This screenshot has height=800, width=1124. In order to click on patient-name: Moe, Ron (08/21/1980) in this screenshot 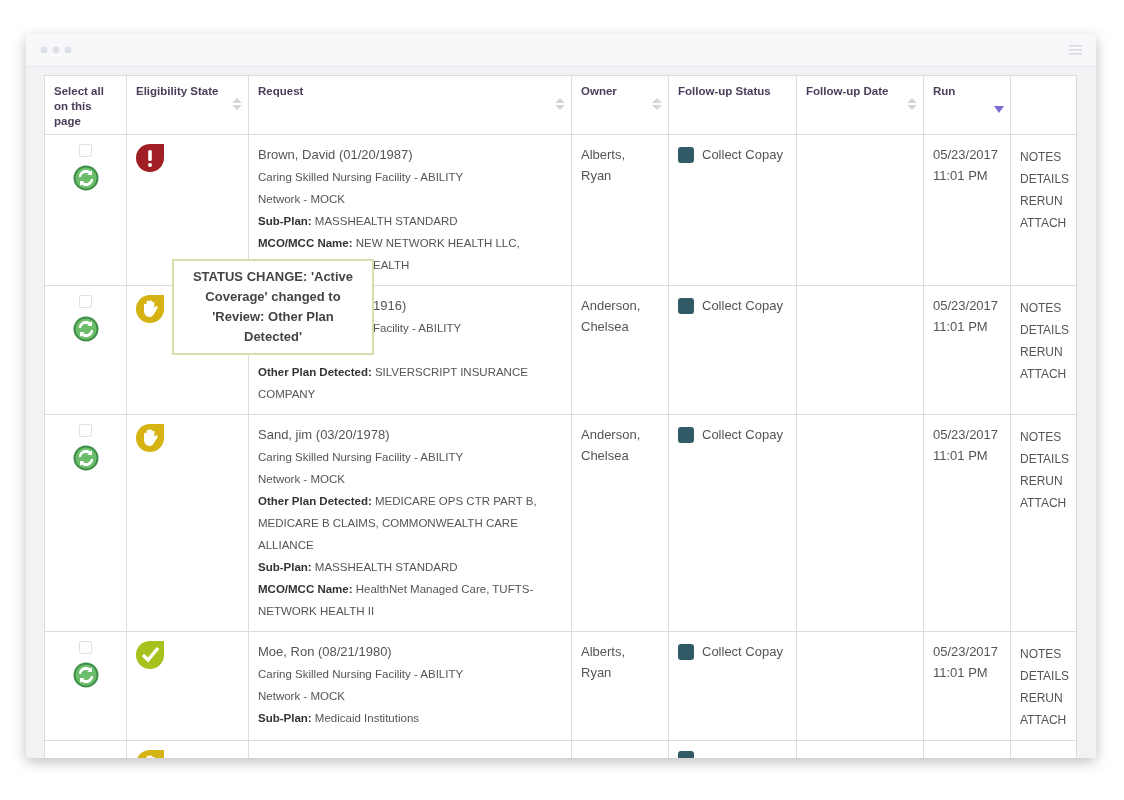, I will do `click(325, 651)`.